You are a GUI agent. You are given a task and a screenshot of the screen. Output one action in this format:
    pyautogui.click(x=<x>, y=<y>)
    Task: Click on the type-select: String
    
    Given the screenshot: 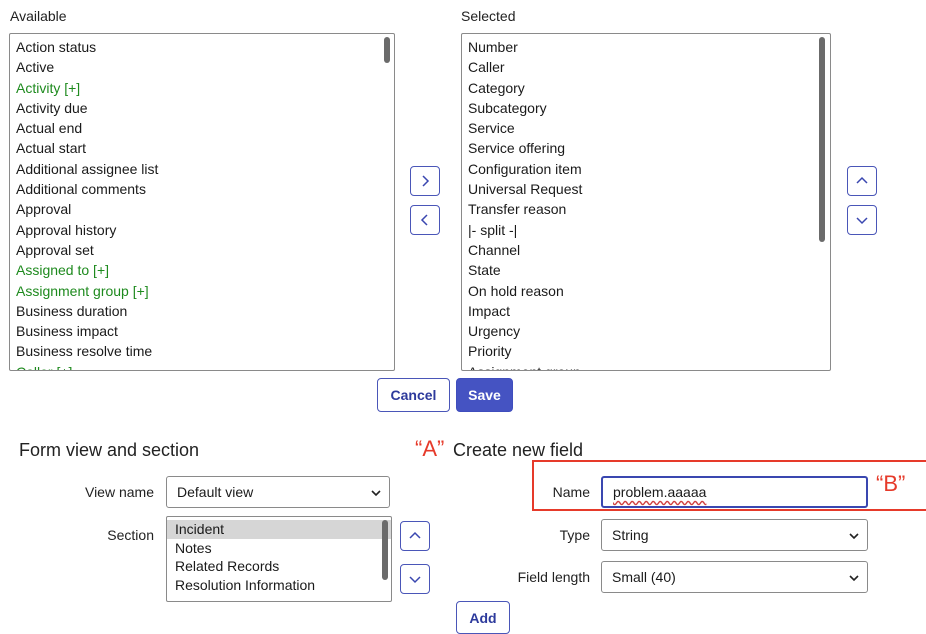 What is the action you would take?
    pyautogui.click(x=734, y=535)
    